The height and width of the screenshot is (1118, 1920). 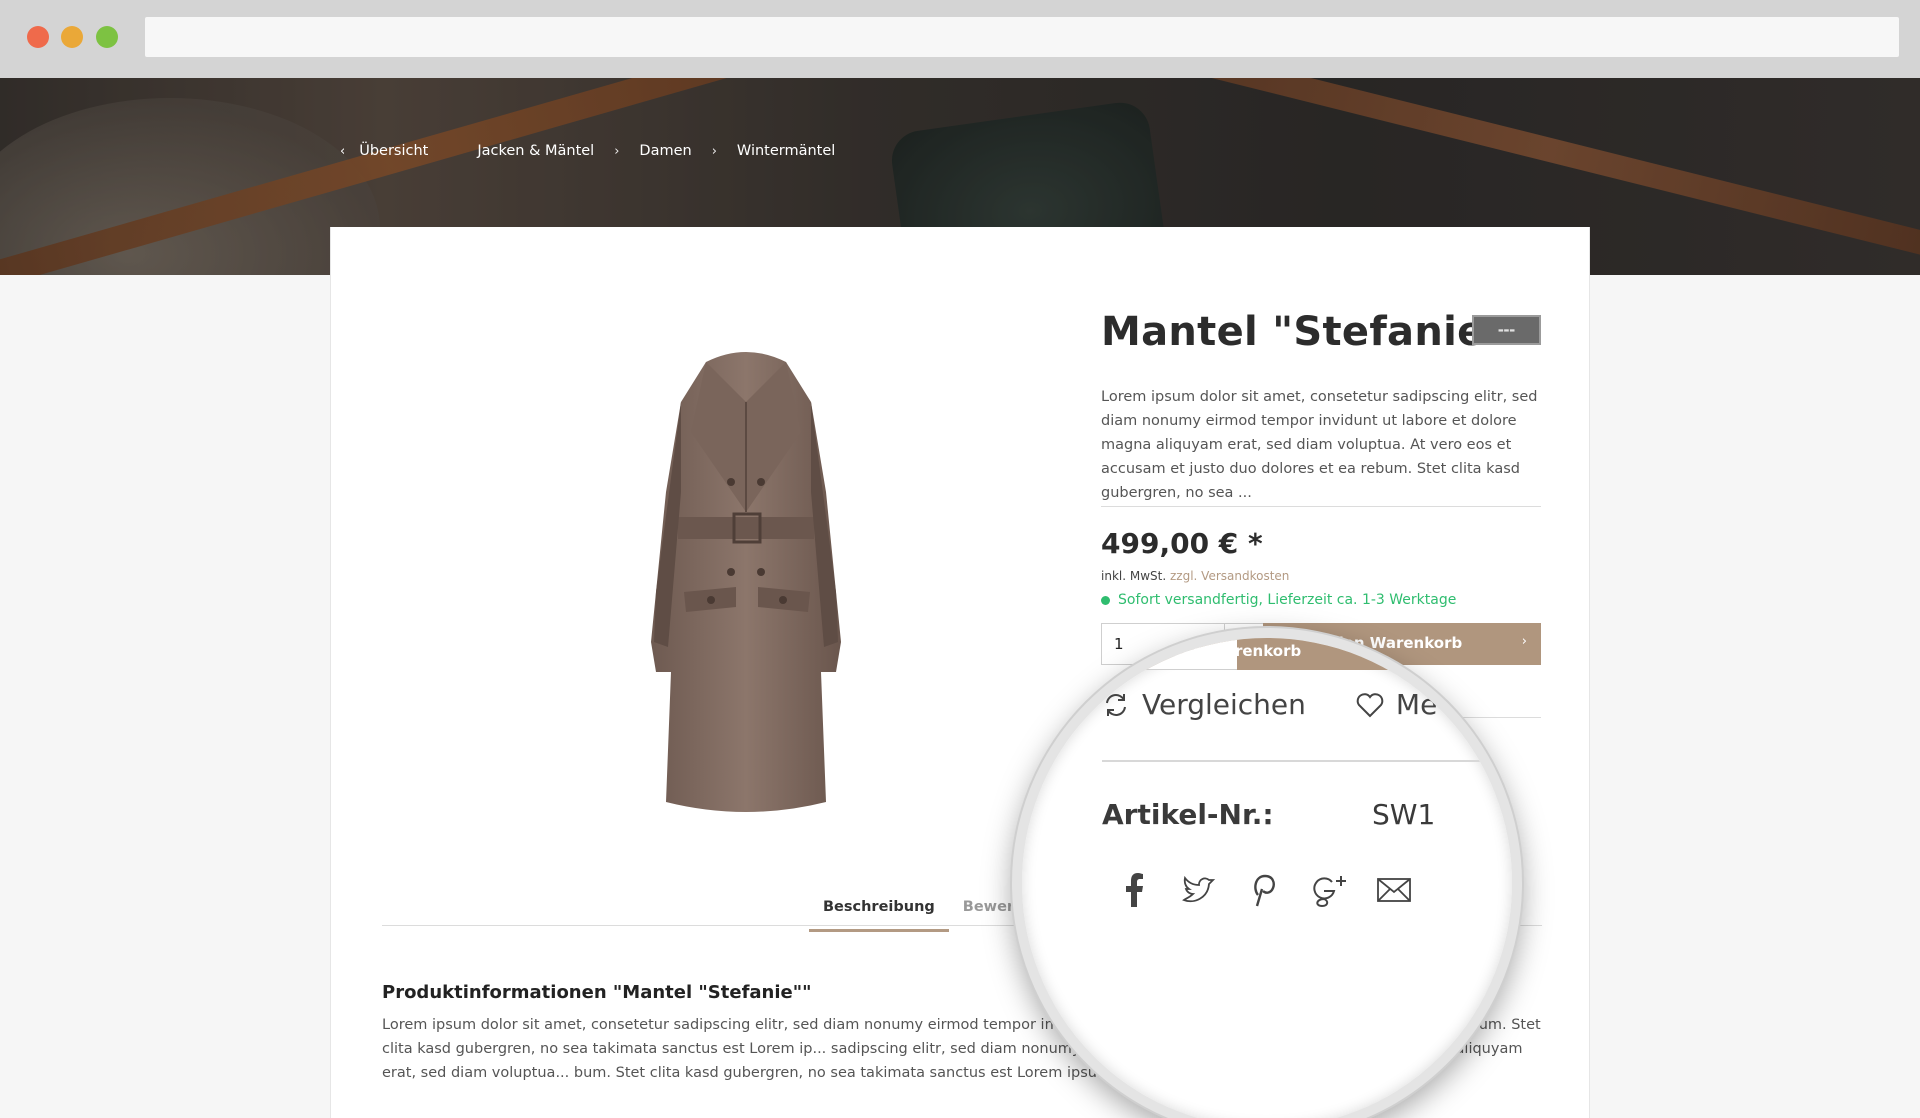 I want to click on close-window-button, so click(x=38, y=37).